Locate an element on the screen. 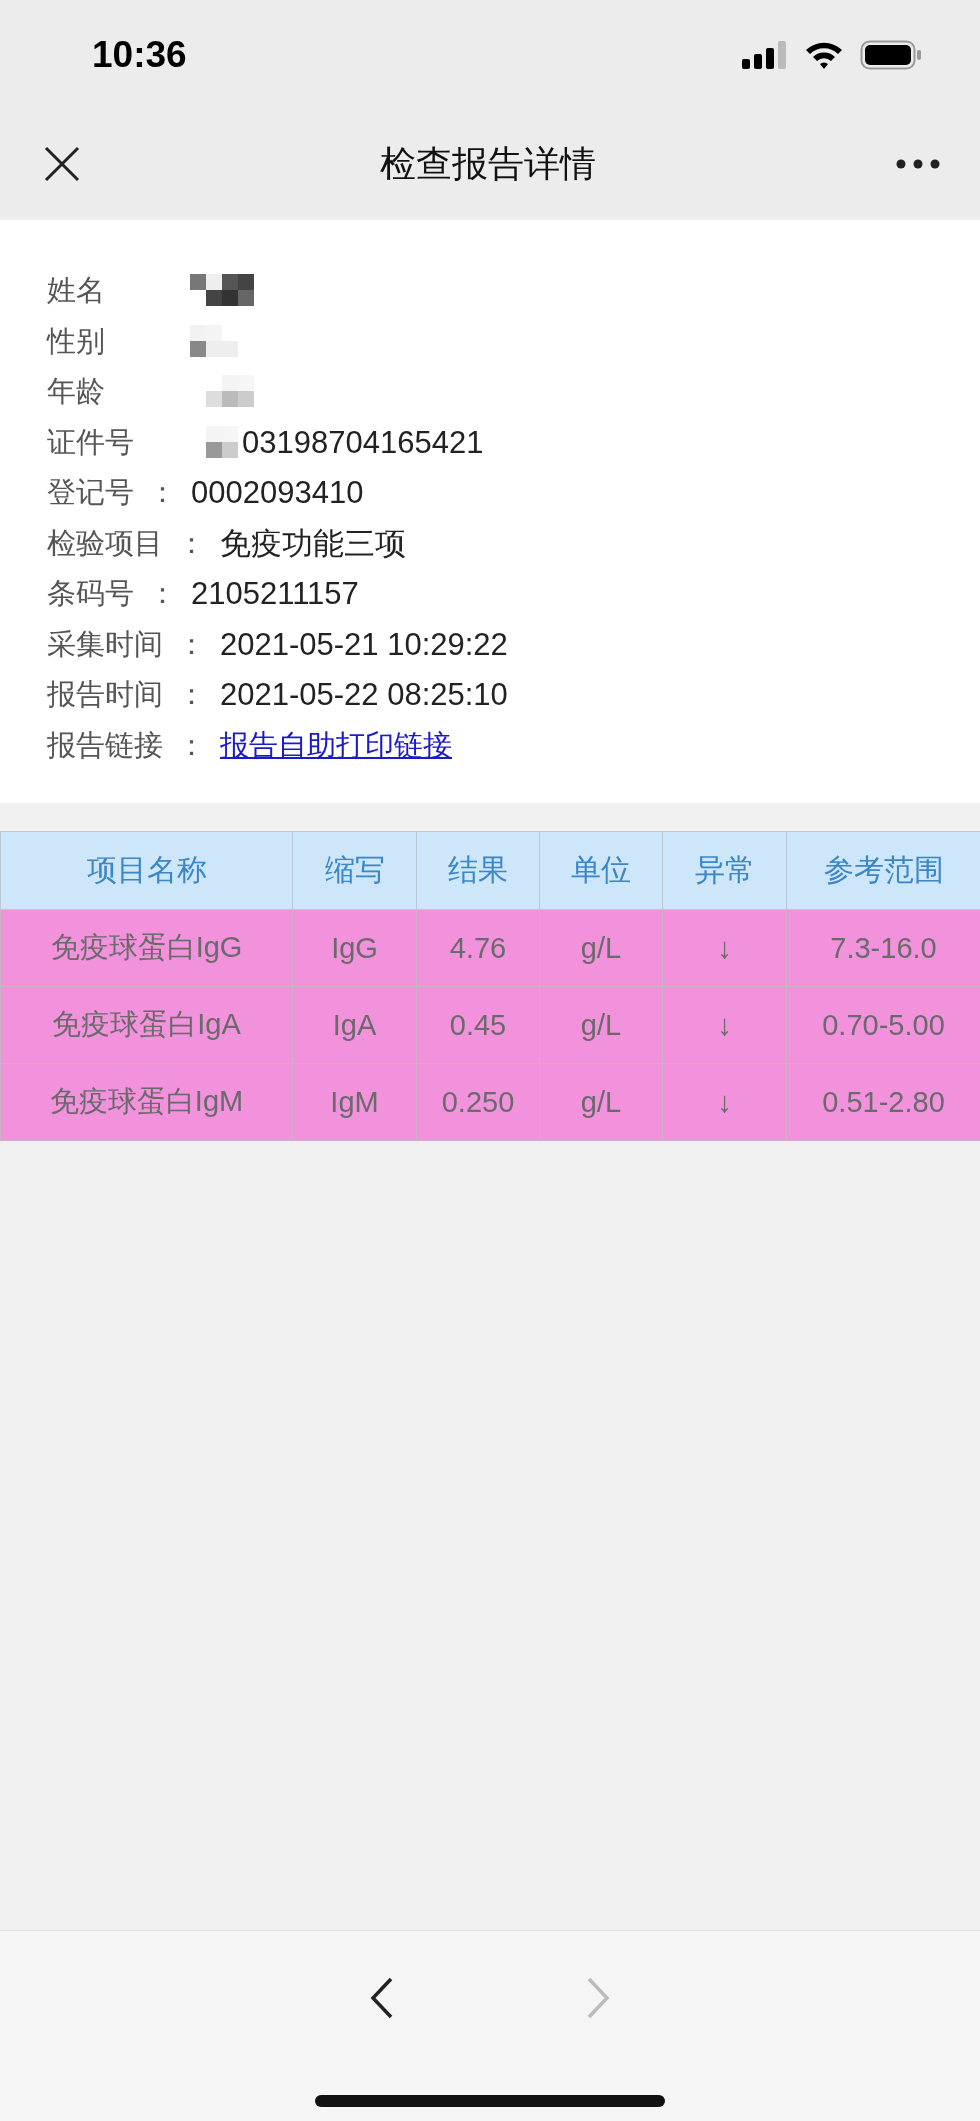  table-cell: 0.51-2.80 is located at coordinates (883, 1102).